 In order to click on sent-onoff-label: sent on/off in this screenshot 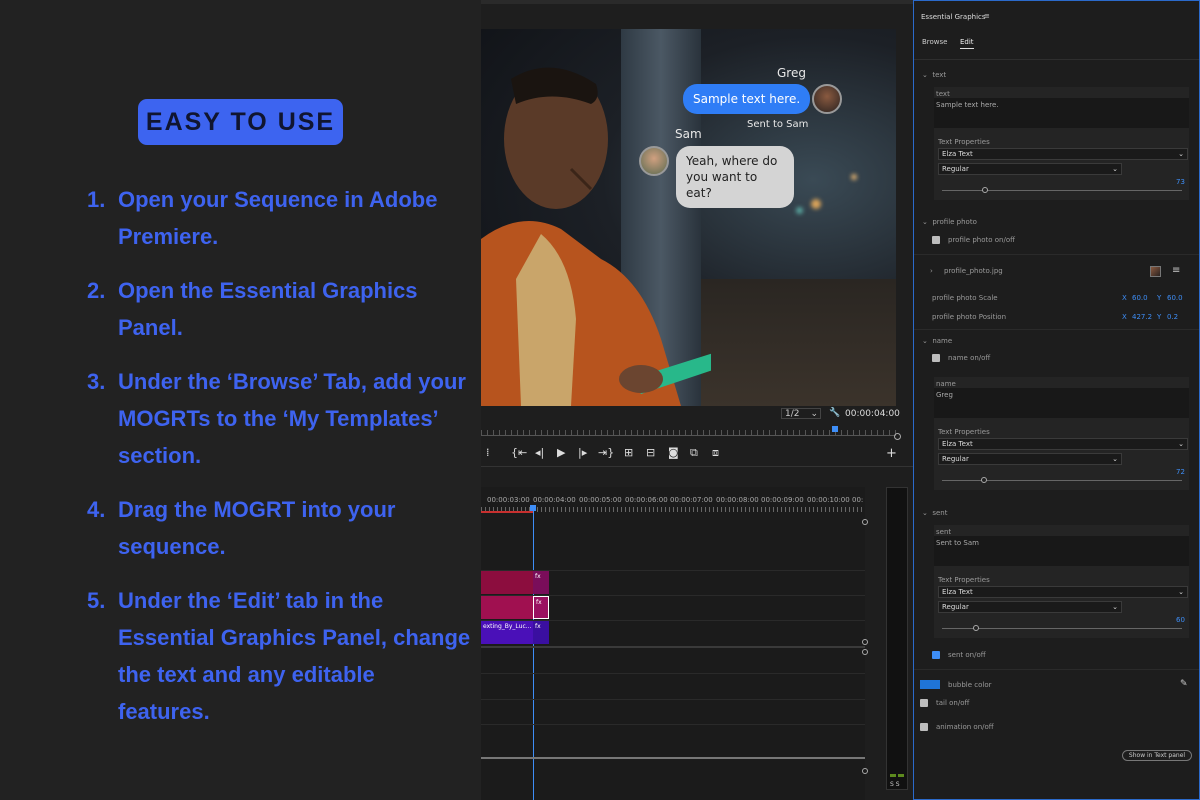, I will do `click(967, 655)`.